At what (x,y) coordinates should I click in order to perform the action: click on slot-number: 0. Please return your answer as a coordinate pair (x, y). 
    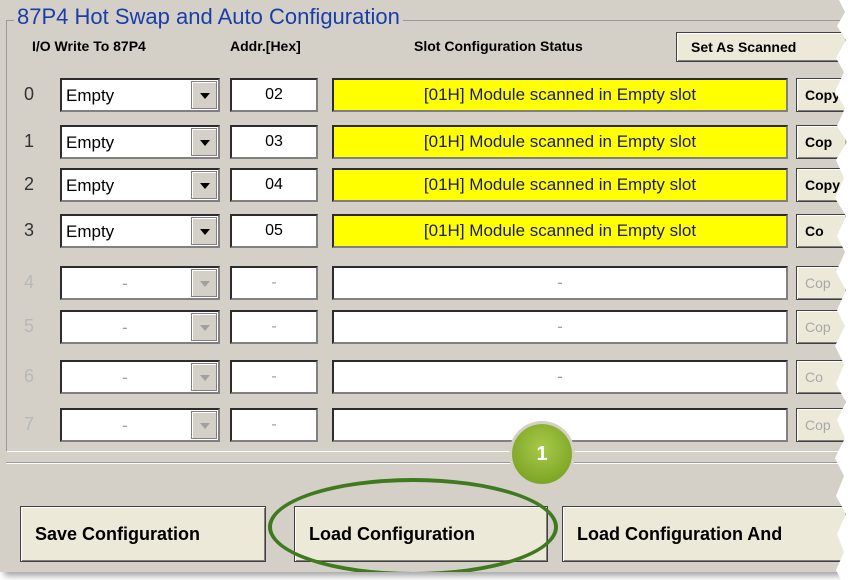
    Looking at the image, I should click on (29, 94).